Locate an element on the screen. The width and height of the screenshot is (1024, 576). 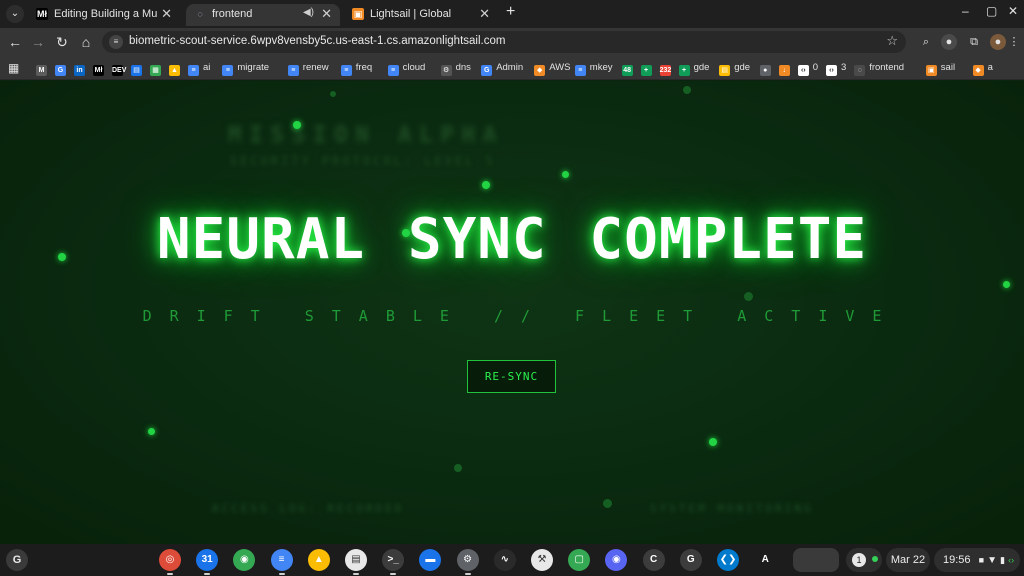
speaker-icon: ◀) is located at coordinates (308, 12).